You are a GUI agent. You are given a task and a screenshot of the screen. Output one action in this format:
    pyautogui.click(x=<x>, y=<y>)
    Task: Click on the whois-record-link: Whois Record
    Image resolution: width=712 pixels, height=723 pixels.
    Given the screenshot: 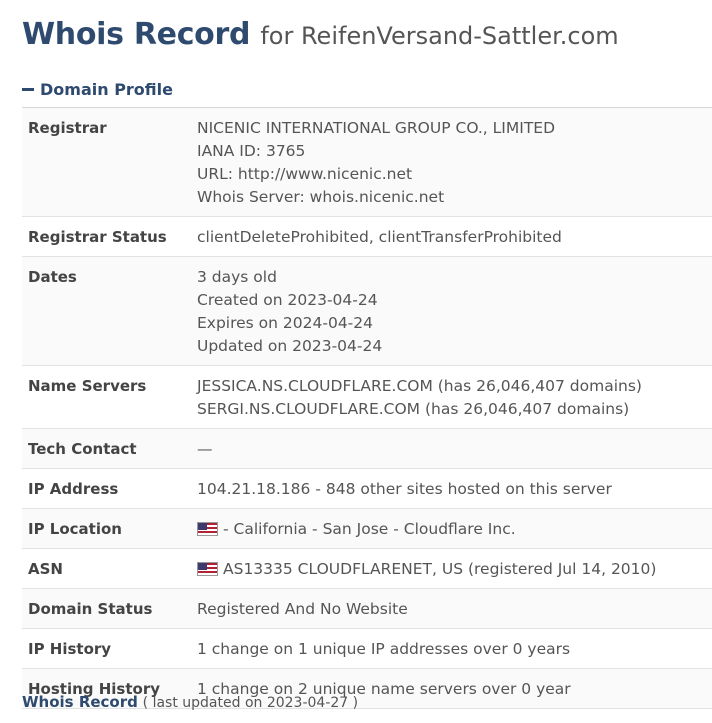 What is the action you would take?
    pyautogui.click(x=80, y=702)
    